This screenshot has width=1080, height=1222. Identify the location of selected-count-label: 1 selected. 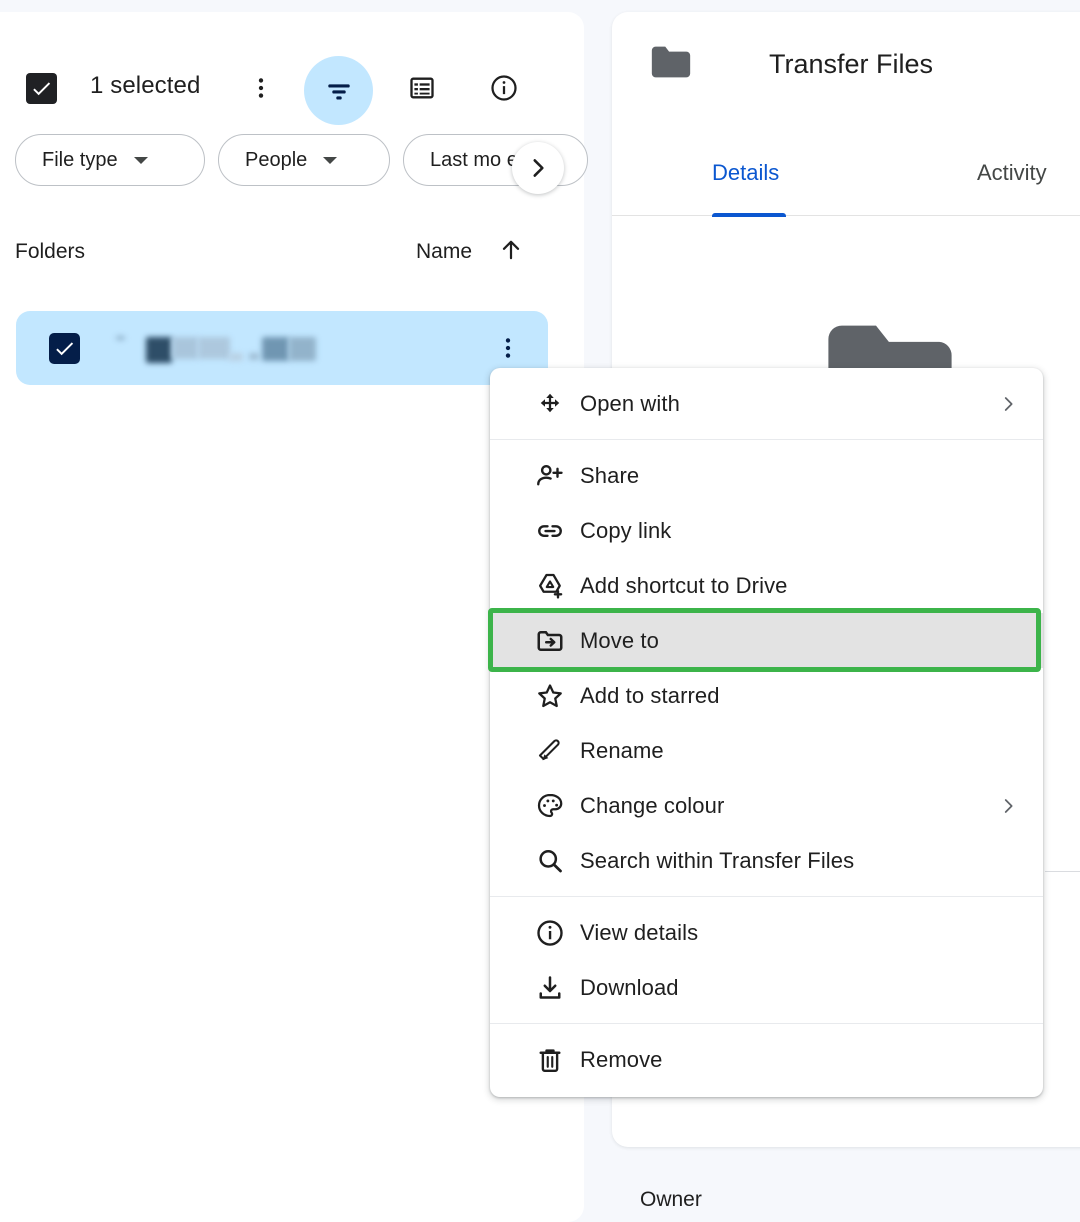
(145, 85).